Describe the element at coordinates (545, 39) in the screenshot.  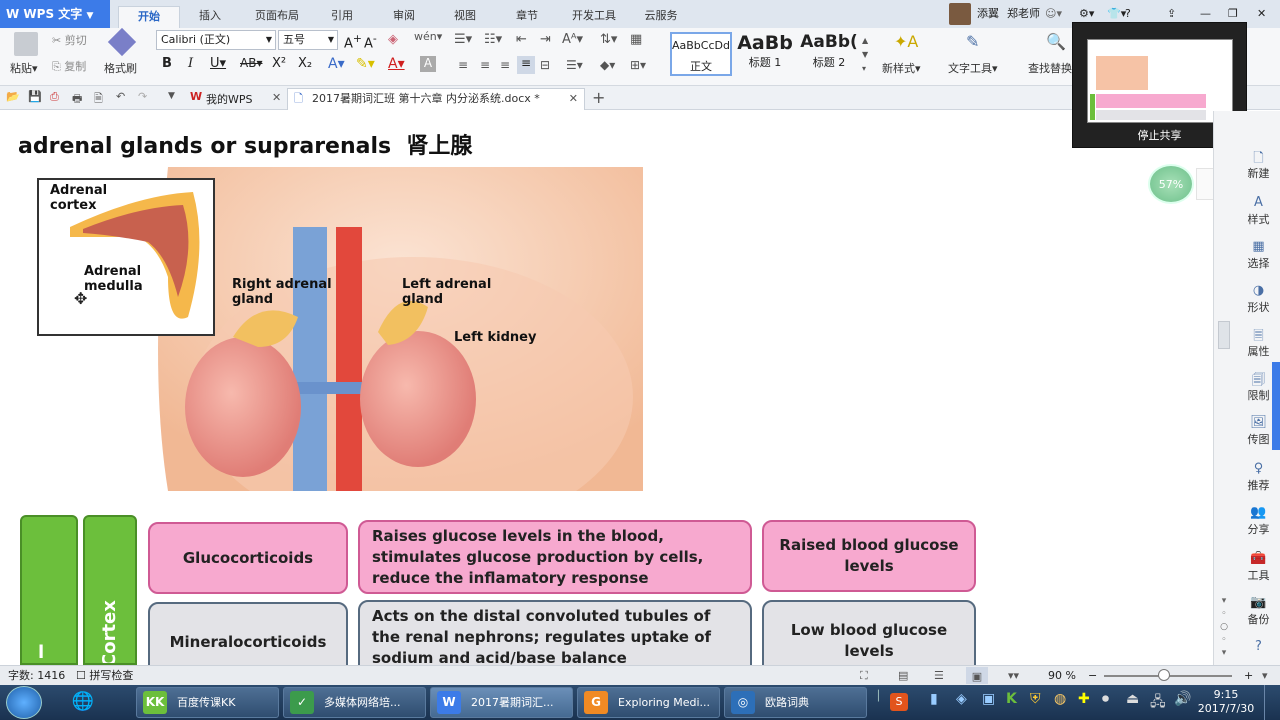
I see `increase-indent-icon: ⇥` at that location.